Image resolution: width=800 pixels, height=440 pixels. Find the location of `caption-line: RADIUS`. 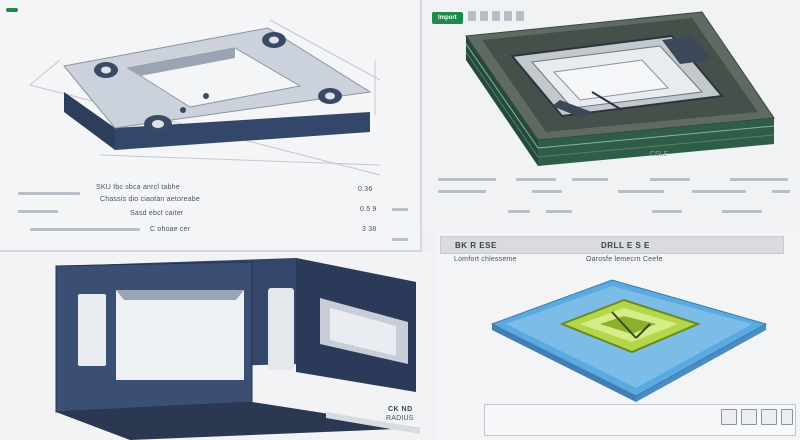

caption-line: RADIUS is located at coordinates (400, 418).